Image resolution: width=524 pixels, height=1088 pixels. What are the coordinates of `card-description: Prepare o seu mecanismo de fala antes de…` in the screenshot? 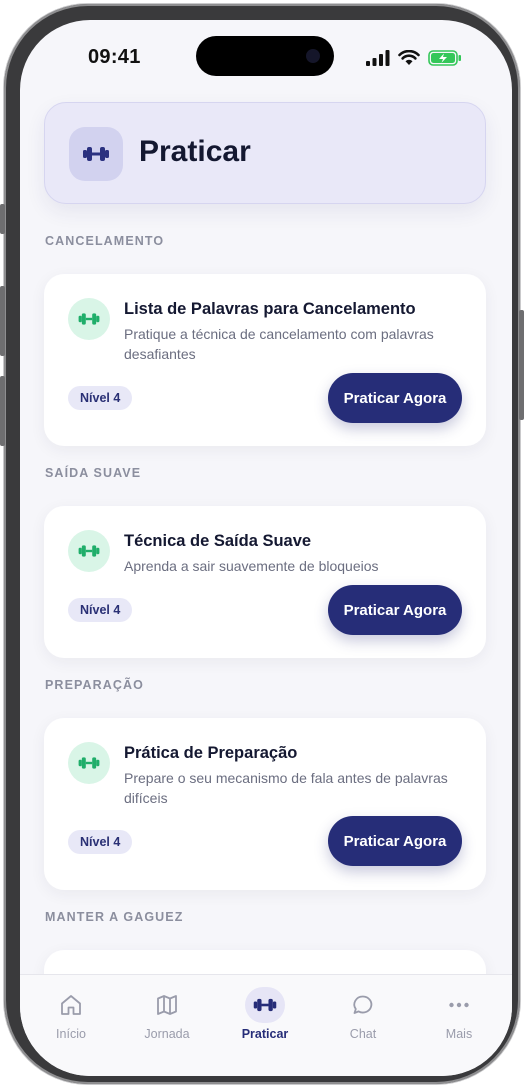 It's located at (286, 788).